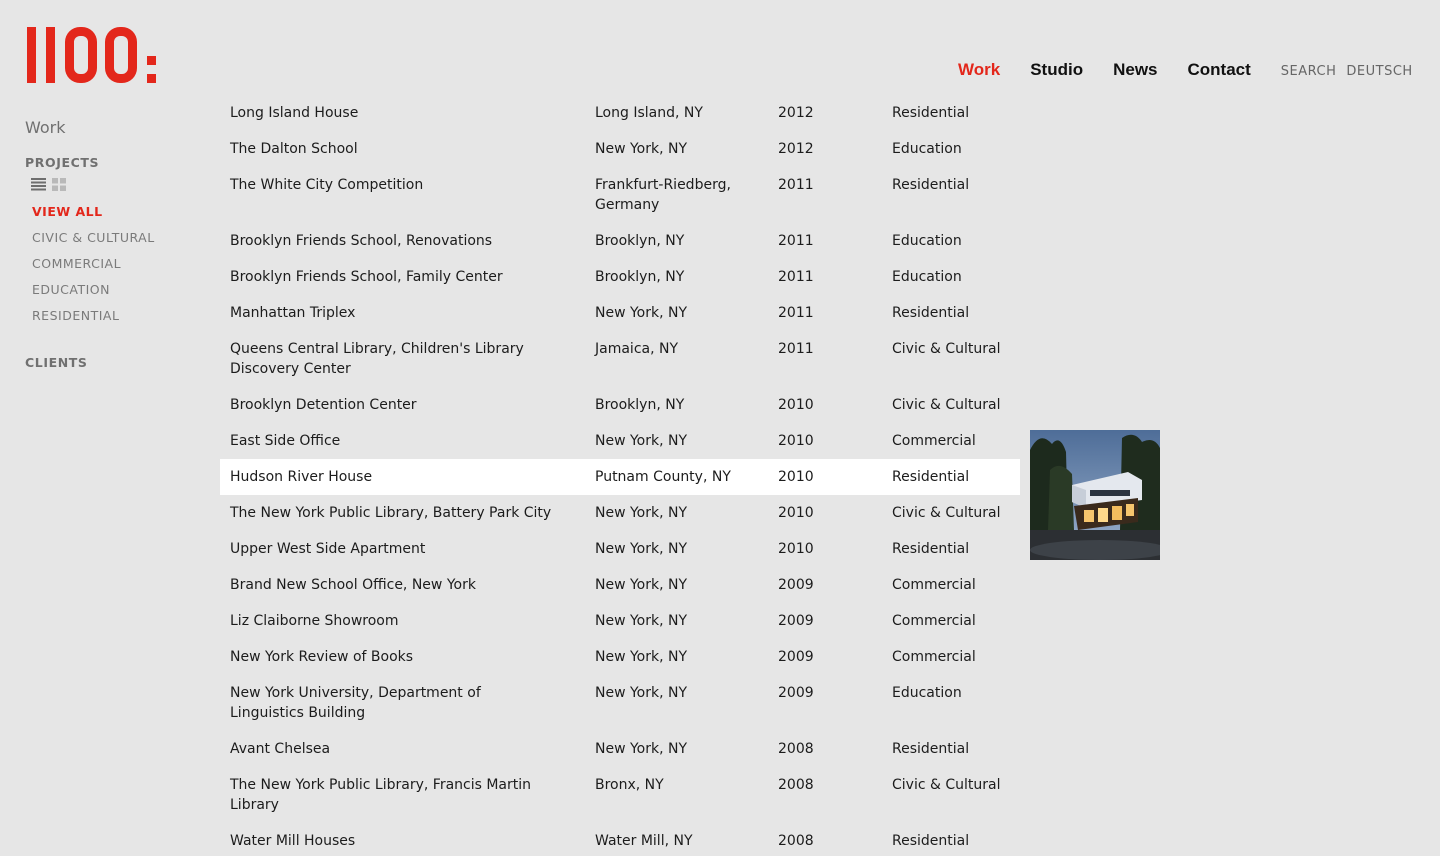 The width and height of the screenshot is (1440, 856). Describe the element at coordinates (322, 657) in the screenshot. I see `project-name: New York Review of Books` at that location.